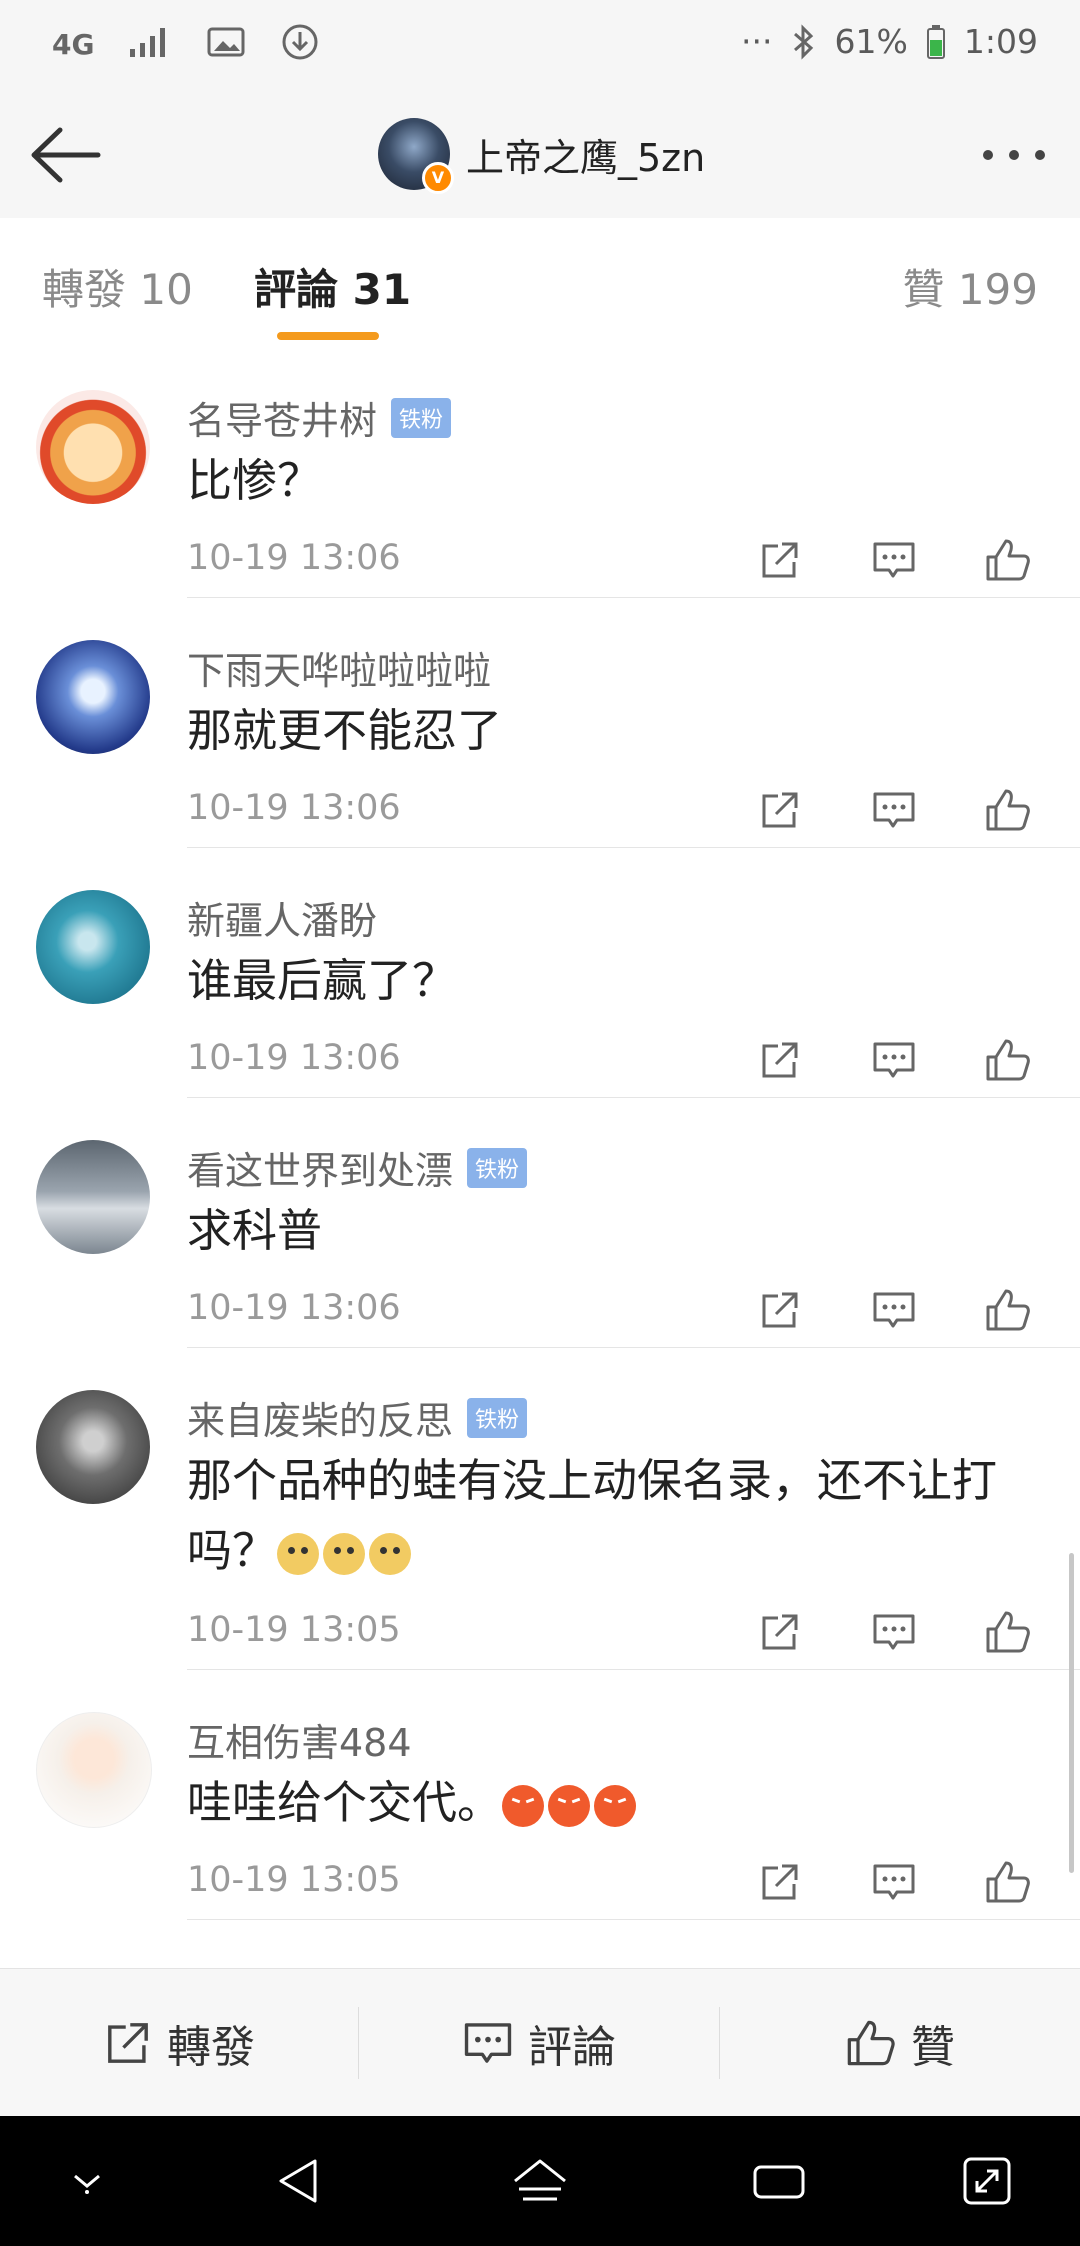  I want to click on nav-hide-button, so click(87, 2181).